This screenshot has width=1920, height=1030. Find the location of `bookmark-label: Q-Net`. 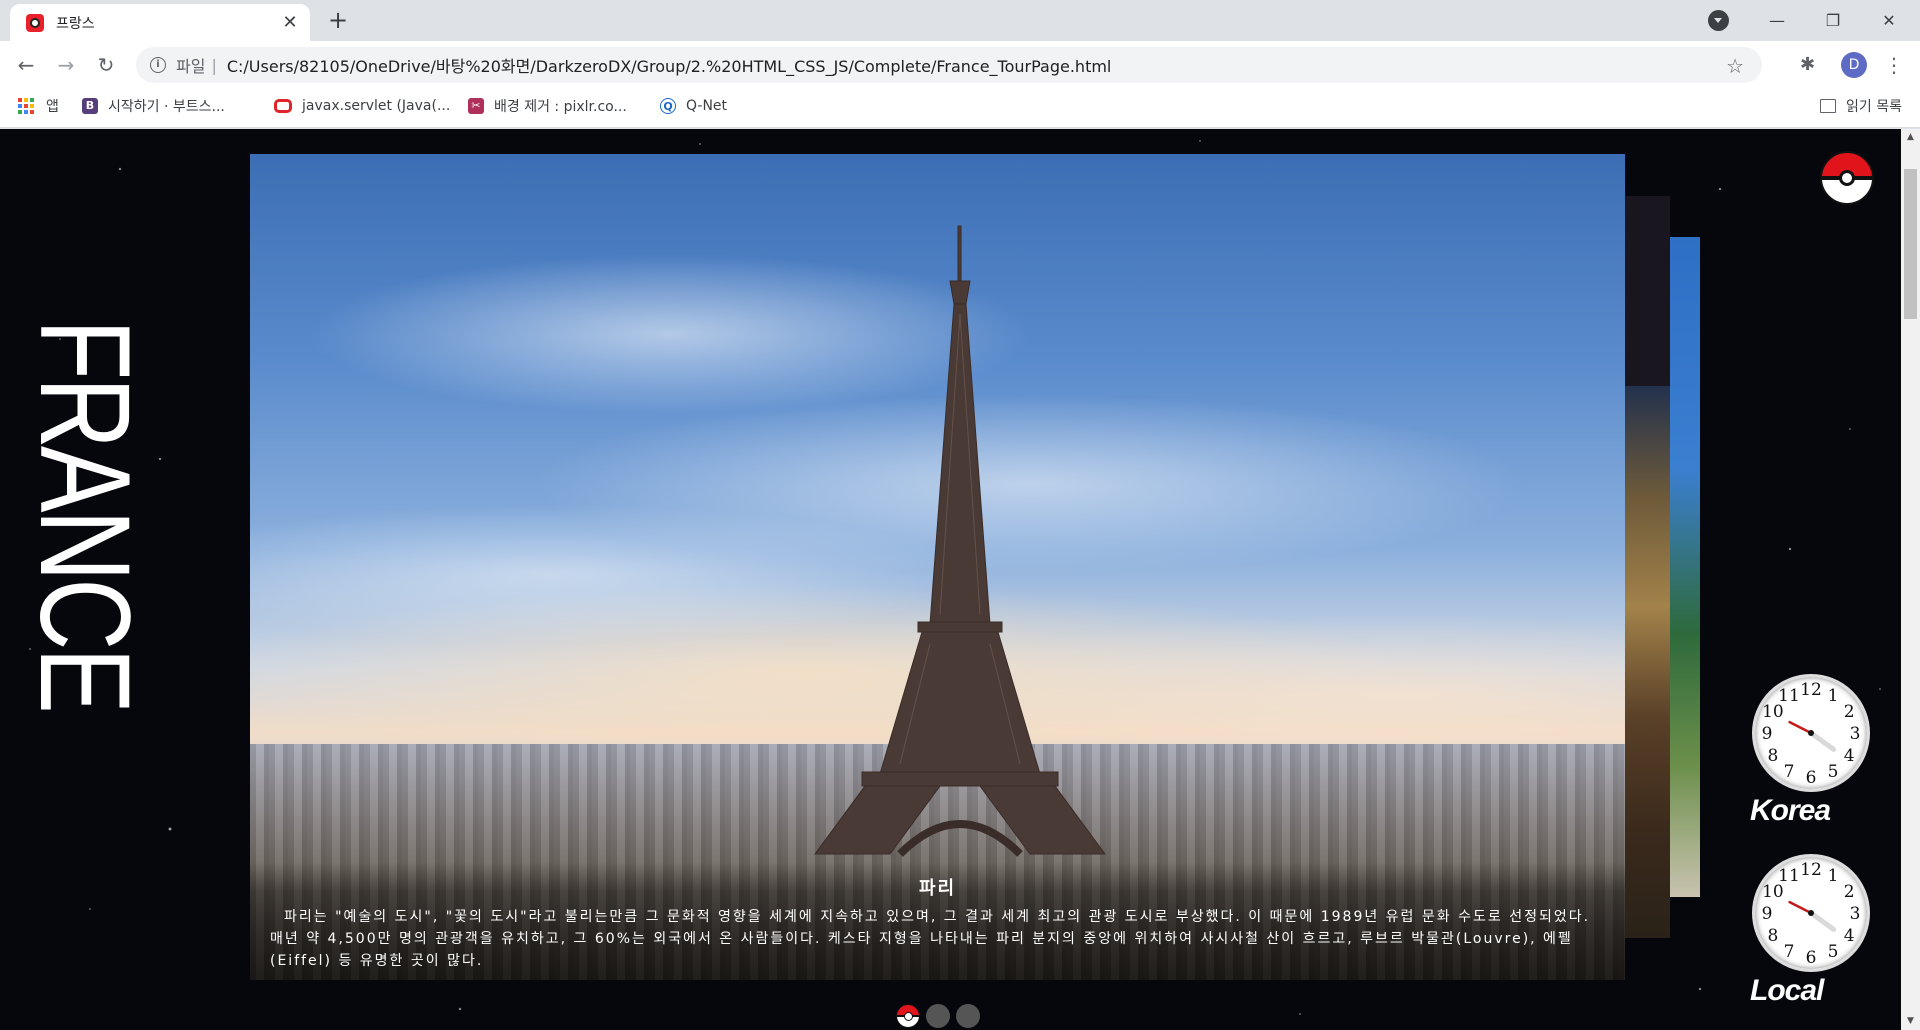

bookmark-label: Q-Net is located at coordinates (707, 106).